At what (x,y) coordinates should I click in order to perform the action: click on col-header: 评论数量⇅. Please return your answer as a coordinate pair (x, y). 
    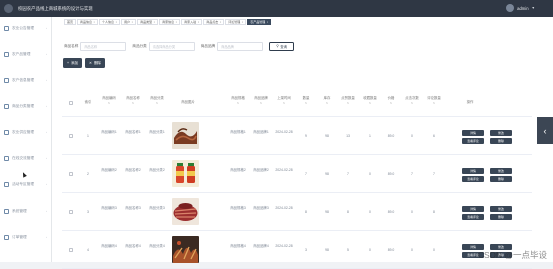
    Looking at the image, I should click on (434, 101).